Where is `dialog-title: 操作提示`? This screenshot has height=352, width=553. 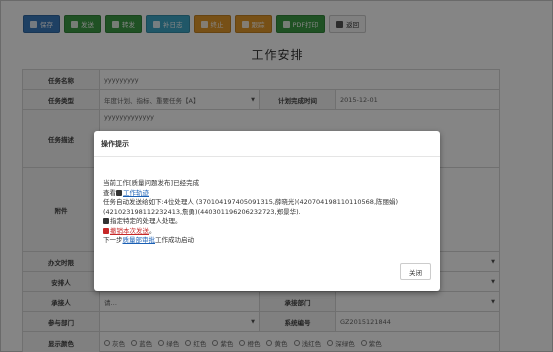 dialog-title: 操作提示 is located at coordinates (267, 144).